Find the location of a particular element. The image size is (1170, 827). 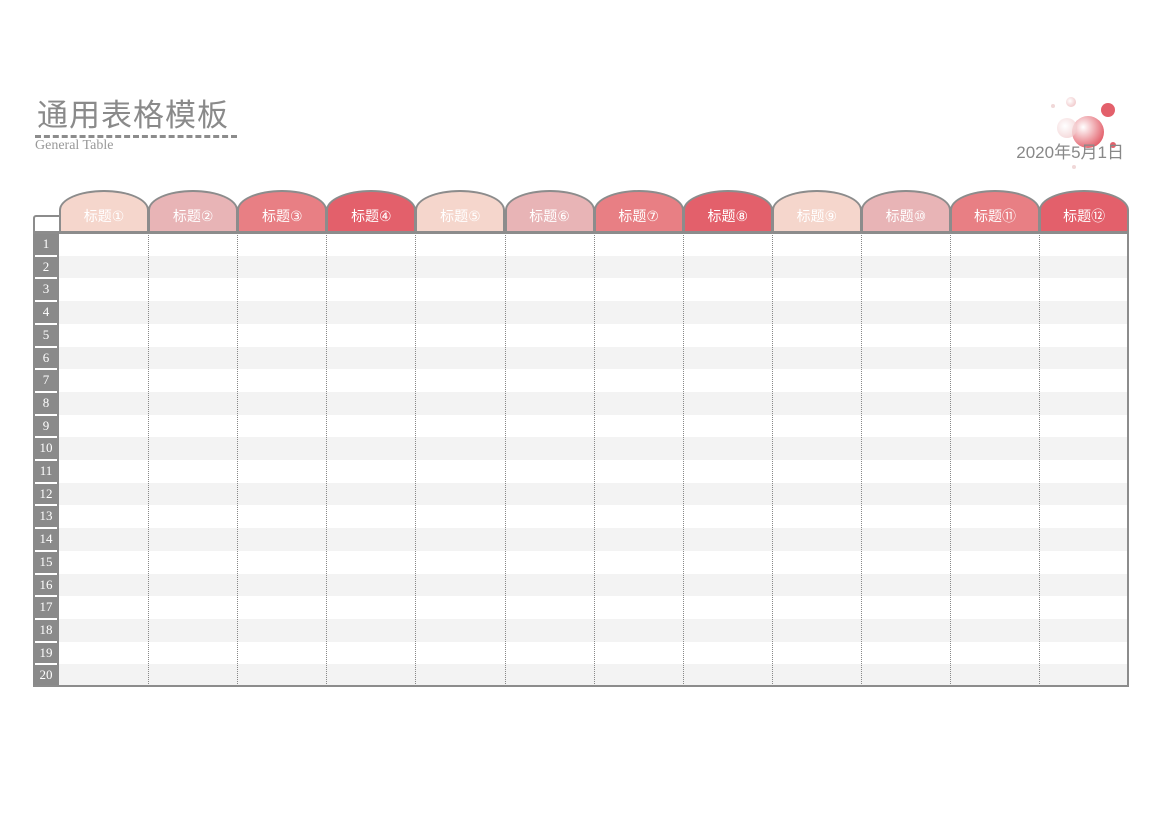

column-header-2: 标题② is located at coordinates (193, 210).